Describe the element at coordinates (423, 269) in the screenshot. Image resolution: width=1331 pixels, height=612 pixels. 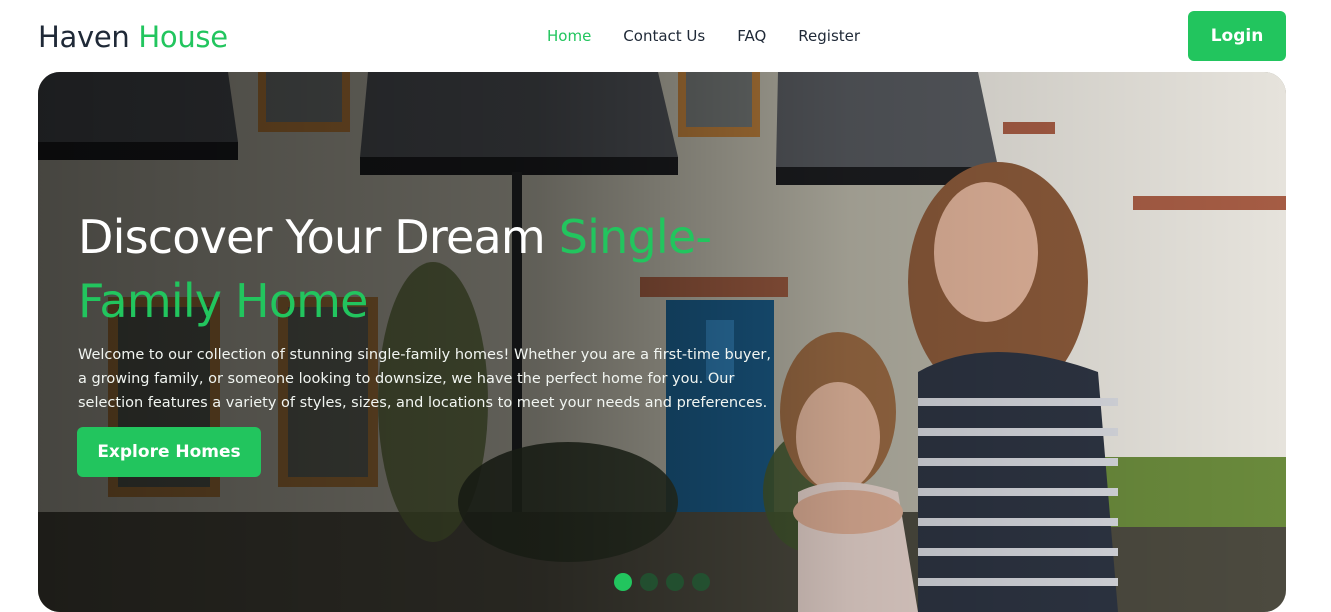
I see `hero-title: Discover Your Dream Single-Family Home` at that location.